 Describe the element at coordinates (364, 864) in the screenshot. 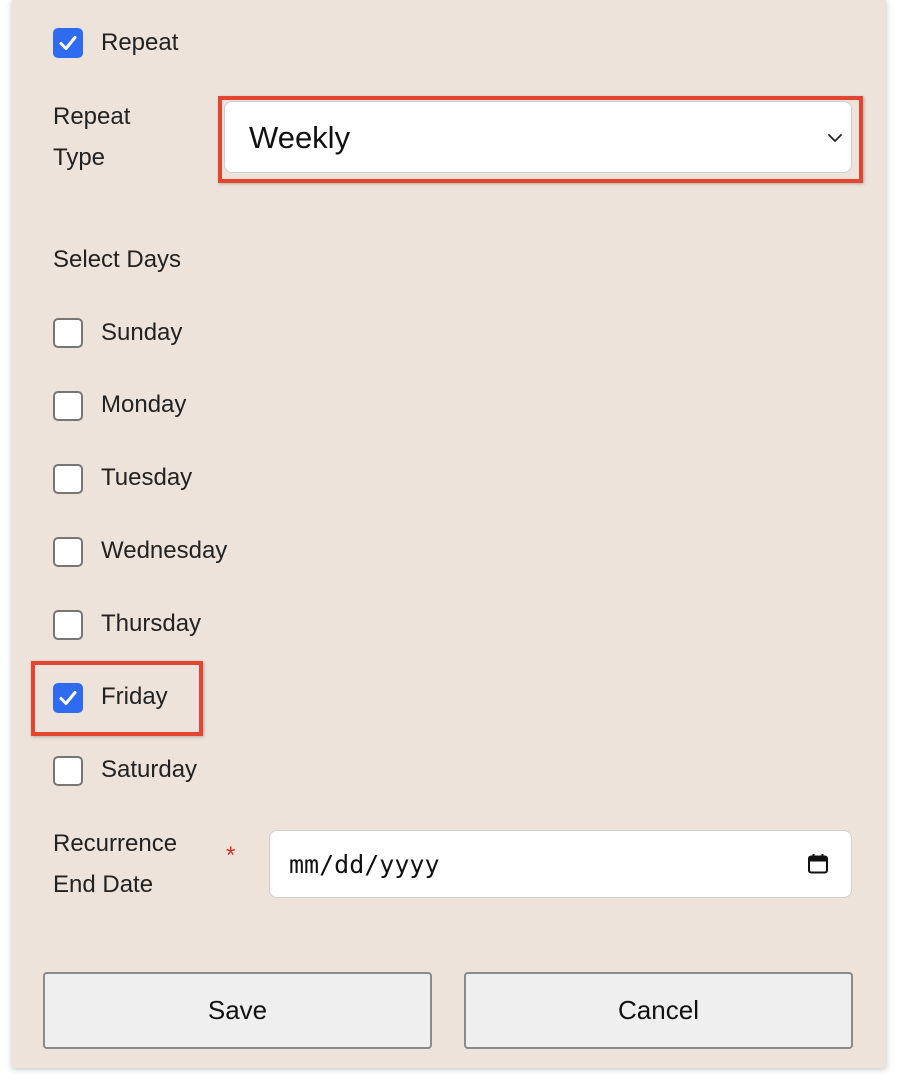

I see `date-placeholder: mm/dd/yyyy` at that location.